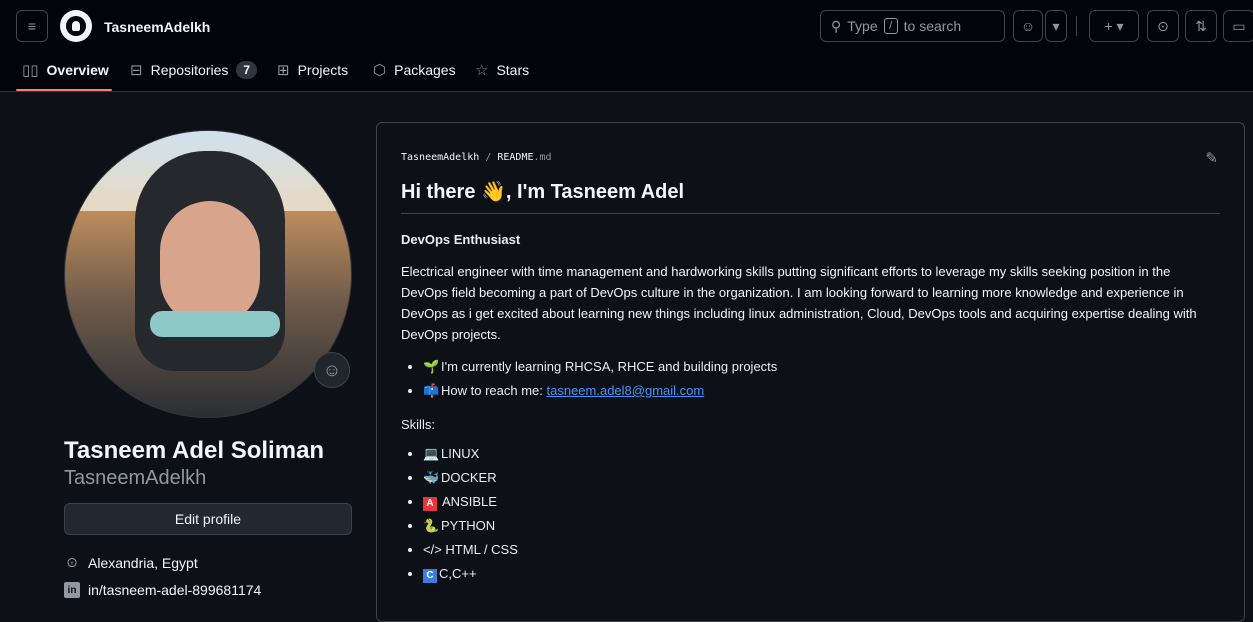 The height and width of the screenshot is (622, 1253). I want to click on tab-projects-label: Projects, so click(323, 70).